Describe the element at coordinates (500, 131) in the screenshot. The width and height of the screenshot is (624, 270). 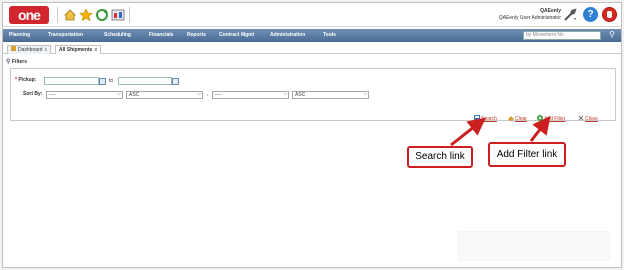
I see `annotation-arrows` at that location.